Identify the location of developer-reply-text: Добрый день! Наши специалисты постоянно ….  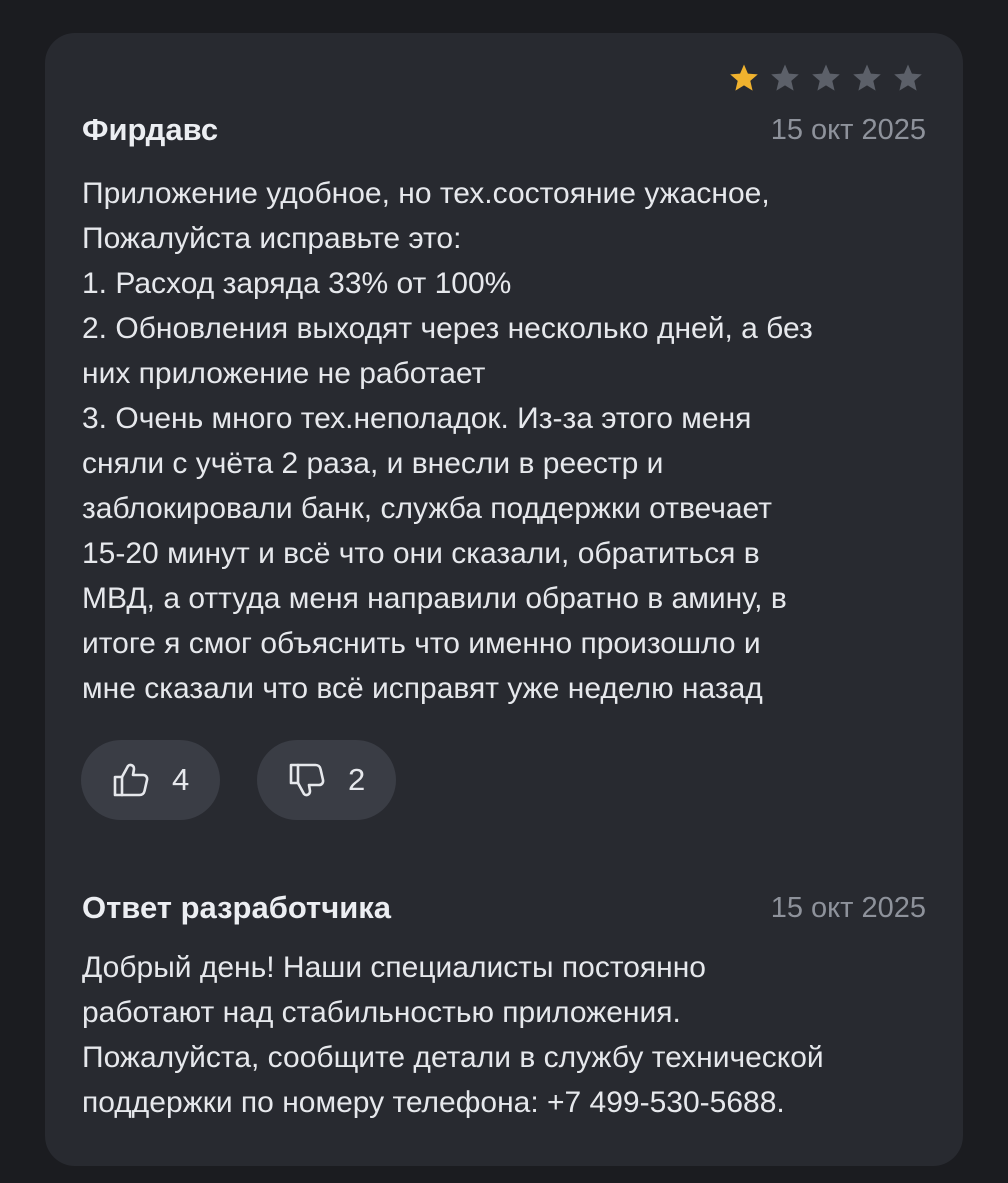
(512, 1035).